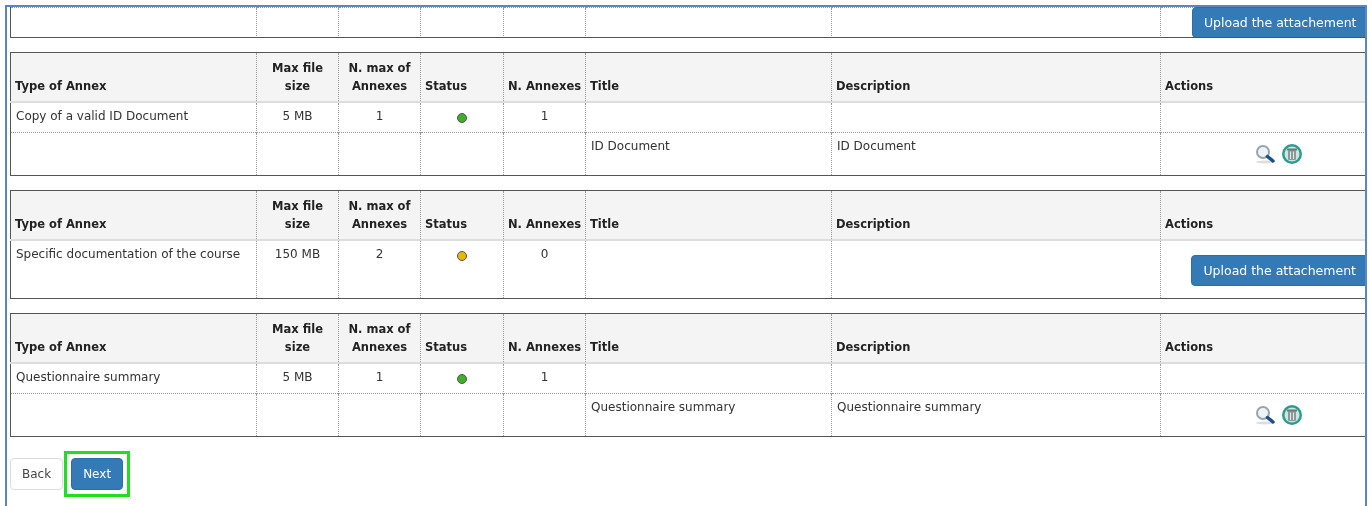 This screenshot has height=506, width=1372. What do you see at coordinates (37, 474) in the screenshot?
I see `back-button: Back` at bounding box center [37, 474].